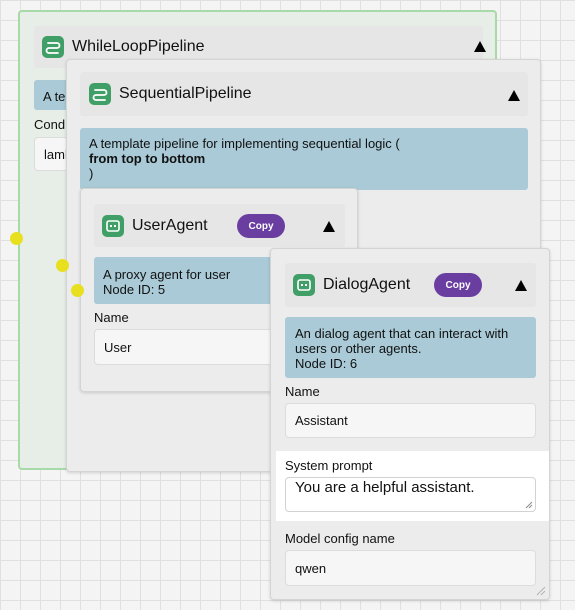  I want to click on dialog-agent-title: DialogAgent, so click(367, 284).